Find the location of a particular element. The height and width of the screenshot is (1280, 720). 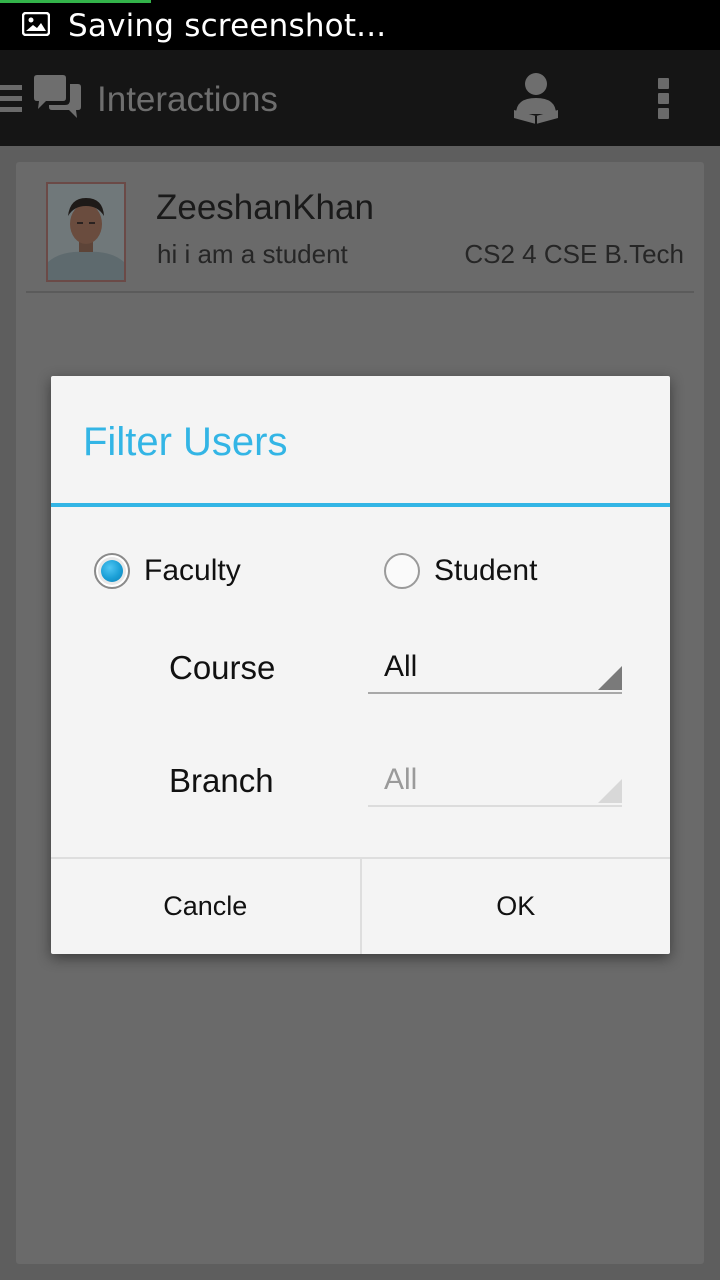

student-radio-label: Student is located at coordinates (486, 570).